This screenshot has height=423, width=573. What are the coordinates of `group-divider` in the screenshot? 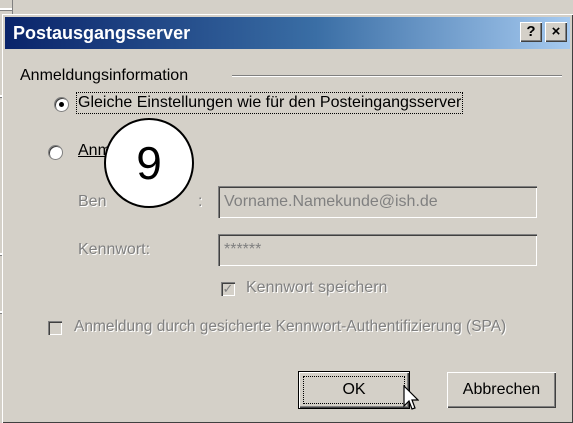 It's located at (397, 76).